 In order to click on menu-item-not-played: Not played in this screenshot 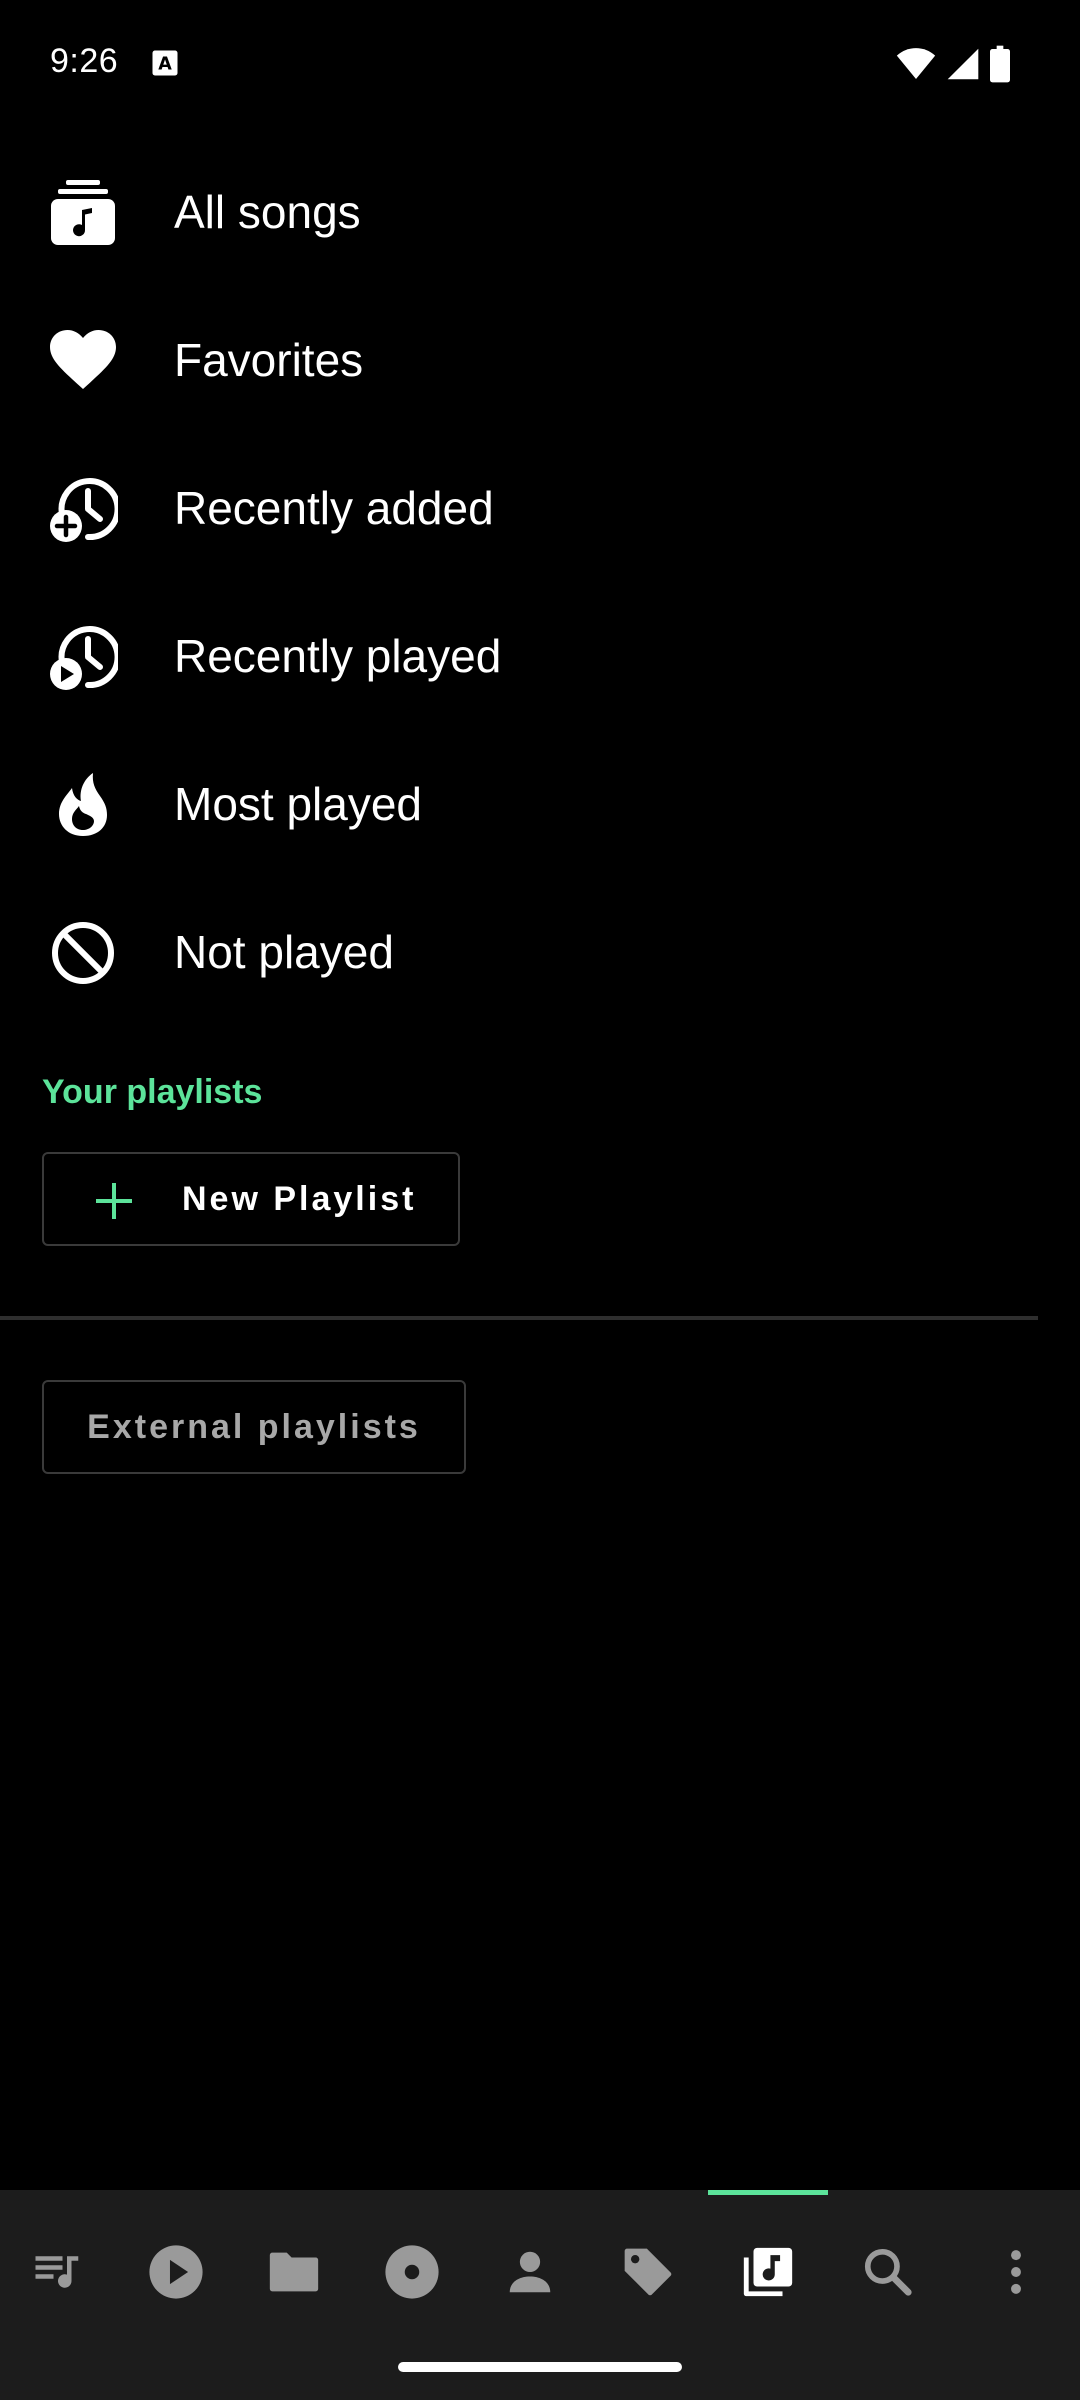, I will do `click(540, 952)`.